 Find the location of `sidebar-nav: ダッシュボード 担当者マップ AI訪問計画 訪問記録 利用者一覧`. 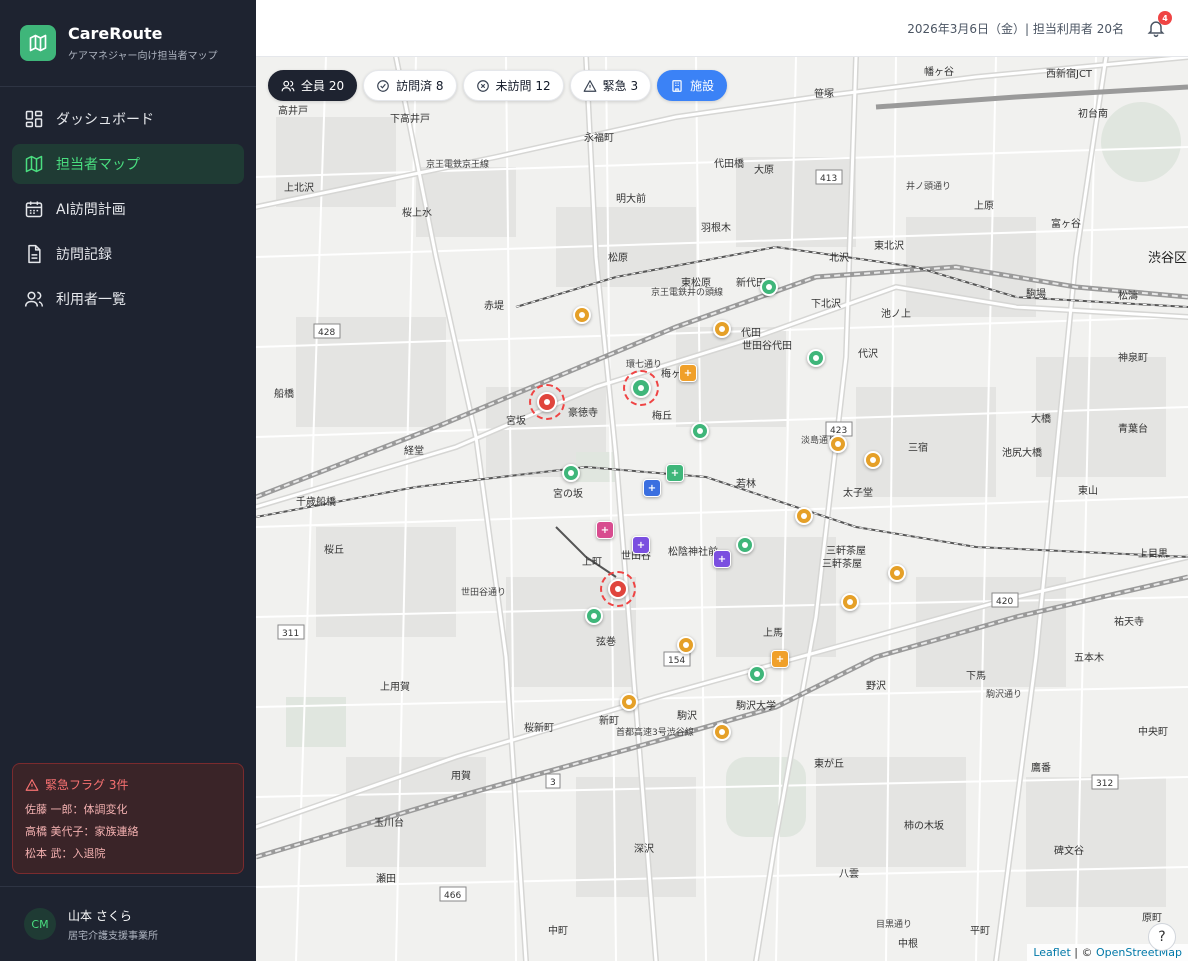

sidebar-nav: ダッシュボード 担当者マップ AI訪問計画 訪問記録 利用者一覧 is located at coordinates (128, 211).